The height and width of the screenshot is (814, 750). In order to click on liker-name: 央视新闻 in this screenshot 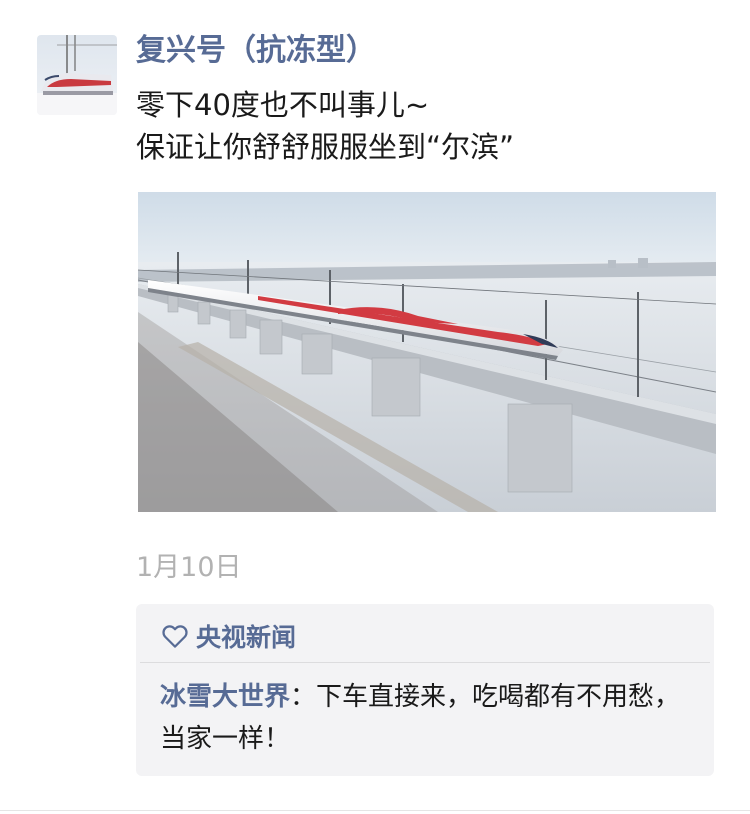, I will do `click(246, 636)`.